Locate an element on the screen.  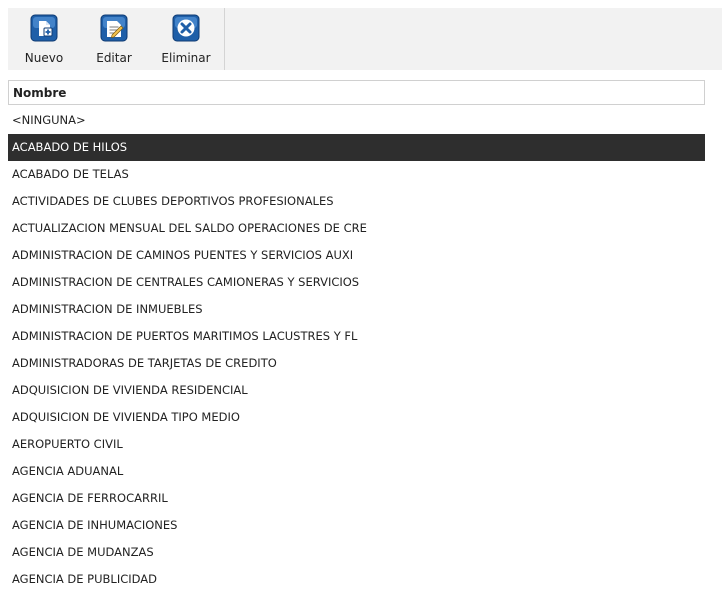
eliminar-button: Eliminar is located at coordinates (186, 39).